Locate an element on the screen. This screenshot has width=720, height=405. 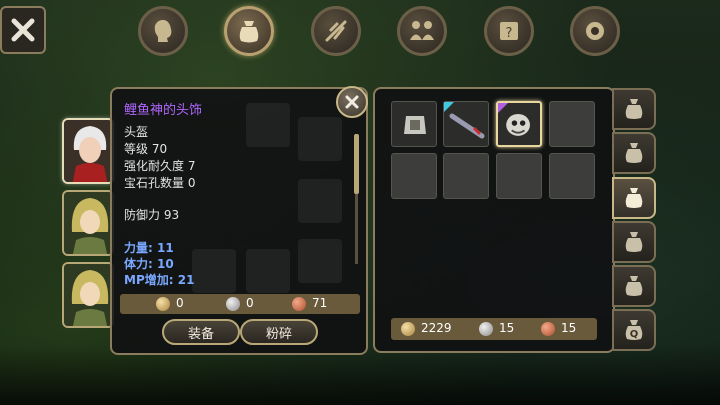
price-gold: 0 is located at coordinates (180, 303).